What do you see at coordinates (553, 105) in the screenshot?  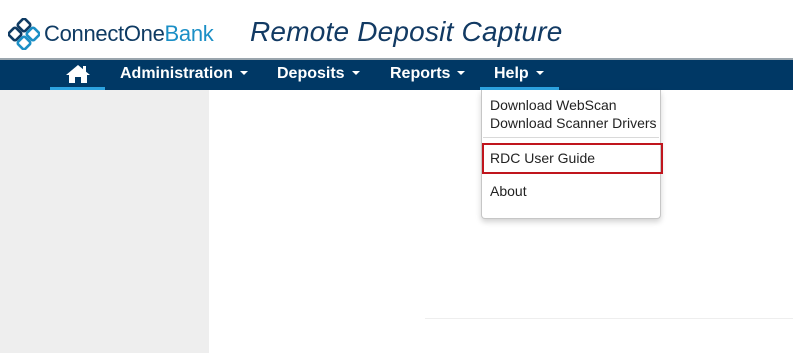 I see `menu-item-download-webscan: Download WebScan` at bounding box center [553, 105].